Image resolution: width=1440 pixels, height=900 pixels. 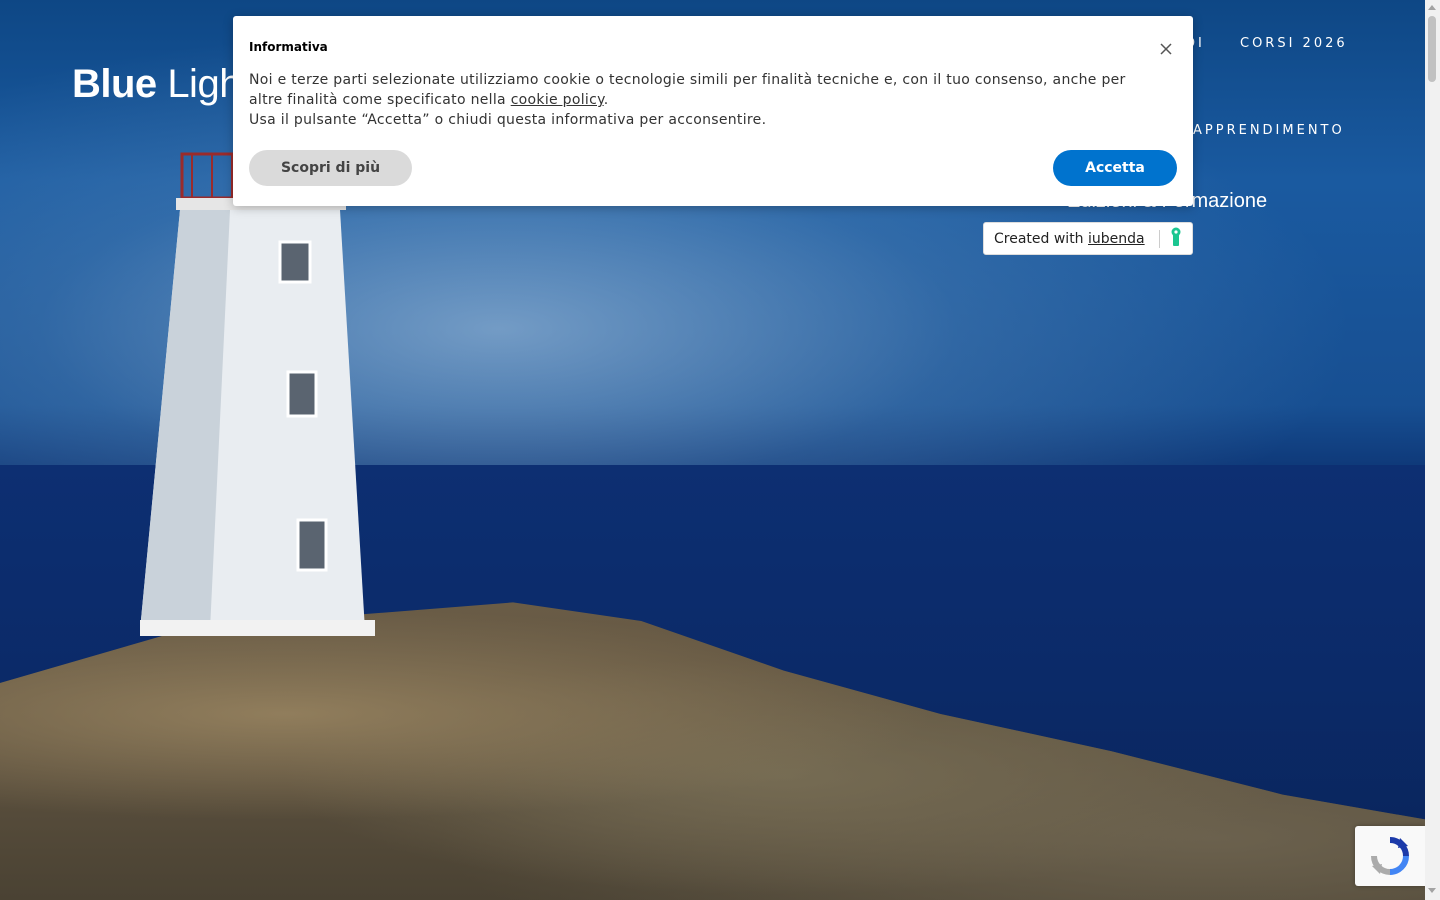 What do you see at coordinates (1176, 239) in the screenshot?
I see `iubenda-logo-icon` at bounding box center [1176, 239].